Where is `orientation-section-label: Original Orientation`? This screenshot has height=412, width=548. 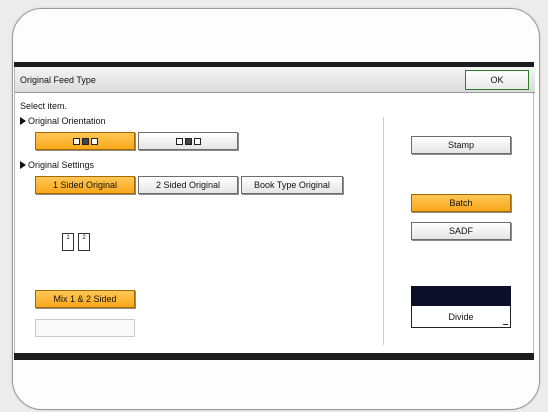 orientation-section-label: Original Orientation is located at coordinates (63, 121).